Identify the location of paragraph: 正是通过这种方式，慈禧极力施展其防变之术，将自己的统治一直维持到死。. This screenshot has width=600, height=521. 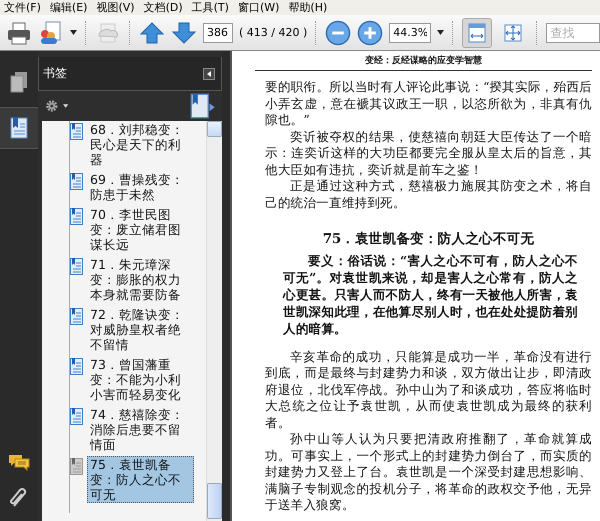
(428, 194).